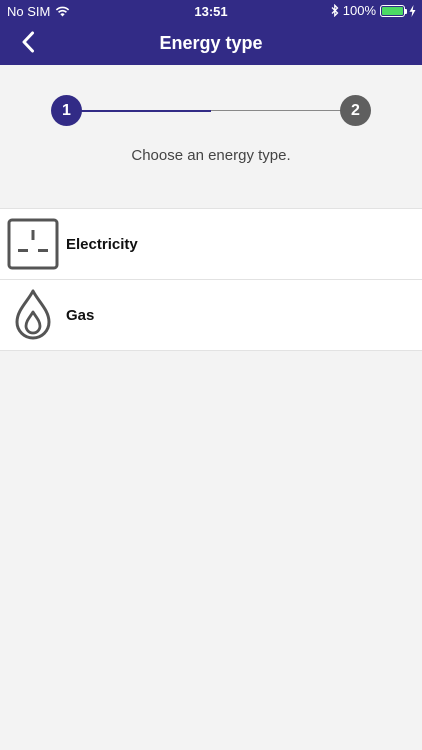  Describe the element at coordinates (335, 10) in the screenshot. I see `bluetooth-icon` at that location.